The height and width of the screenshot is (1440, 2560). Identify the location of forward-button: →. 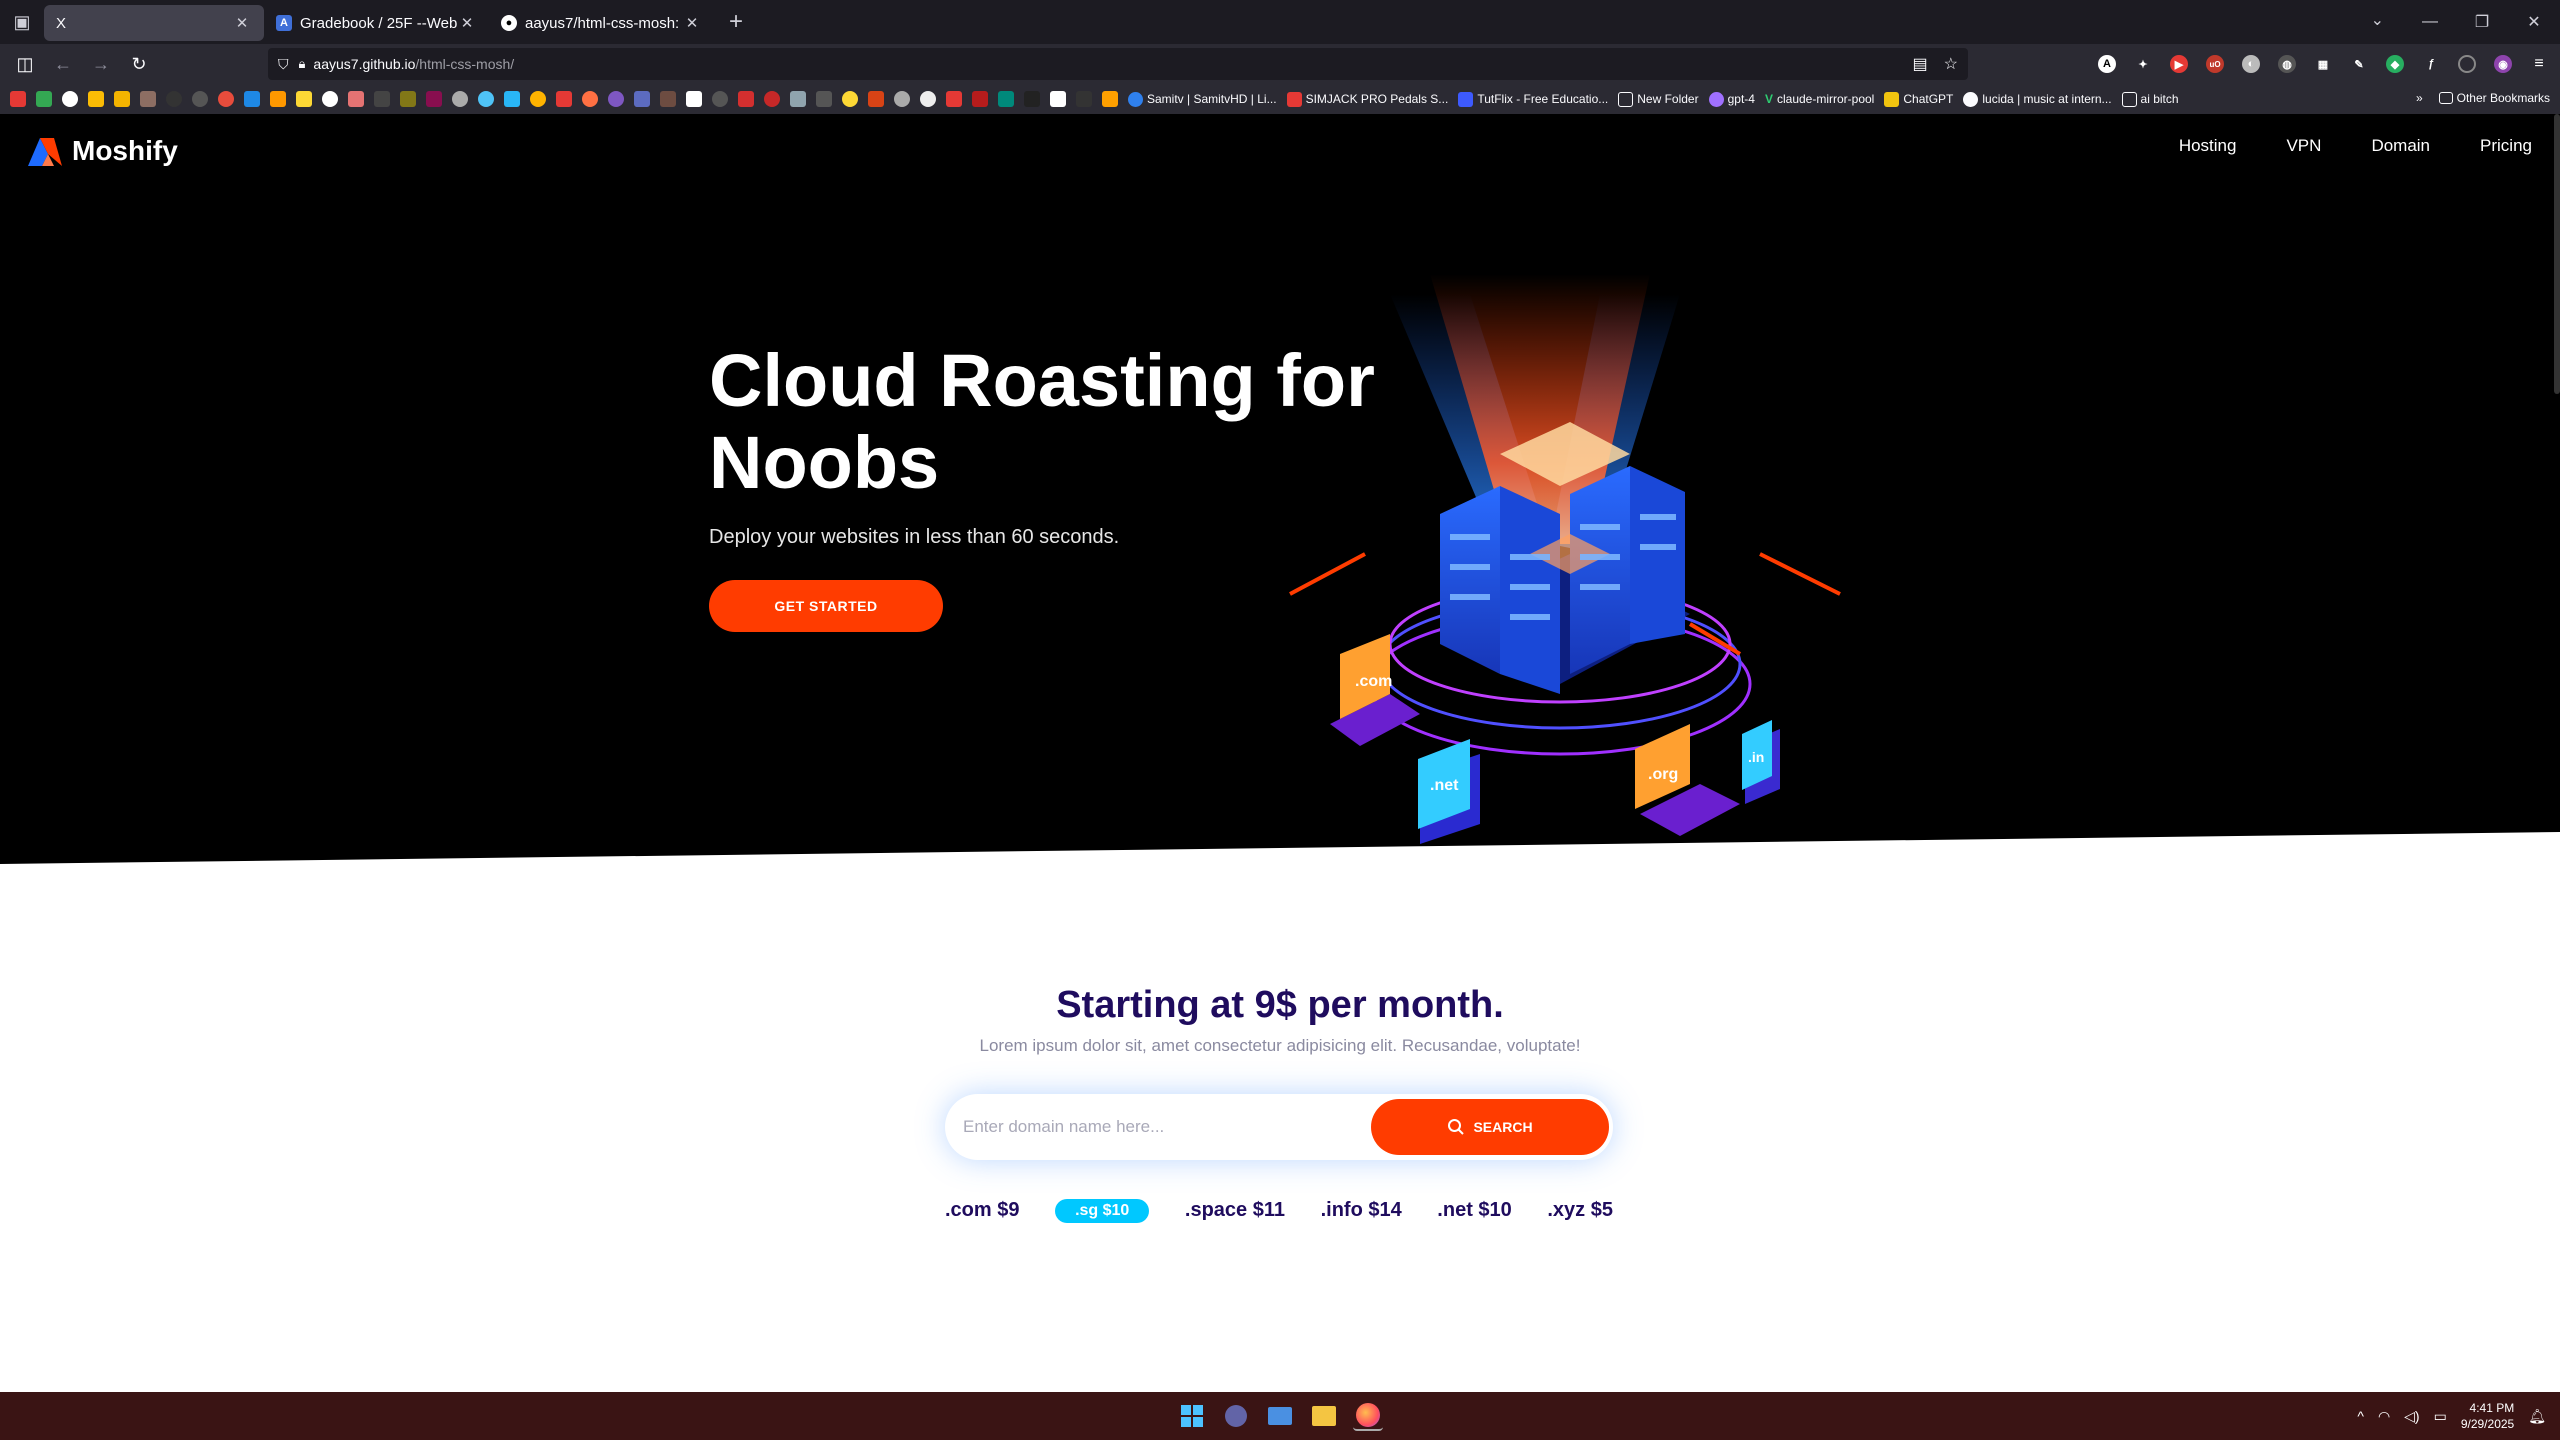
(101, 64).